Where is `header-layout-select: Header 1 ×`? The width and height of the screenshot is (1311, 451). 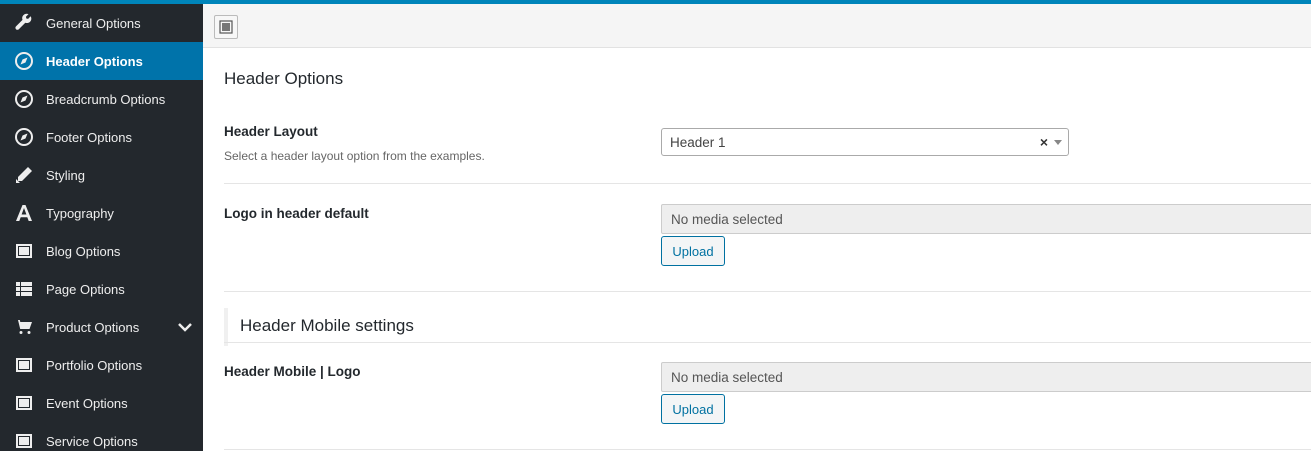 header-layout-select: Header 1 × is located at coordinates (865, 142).